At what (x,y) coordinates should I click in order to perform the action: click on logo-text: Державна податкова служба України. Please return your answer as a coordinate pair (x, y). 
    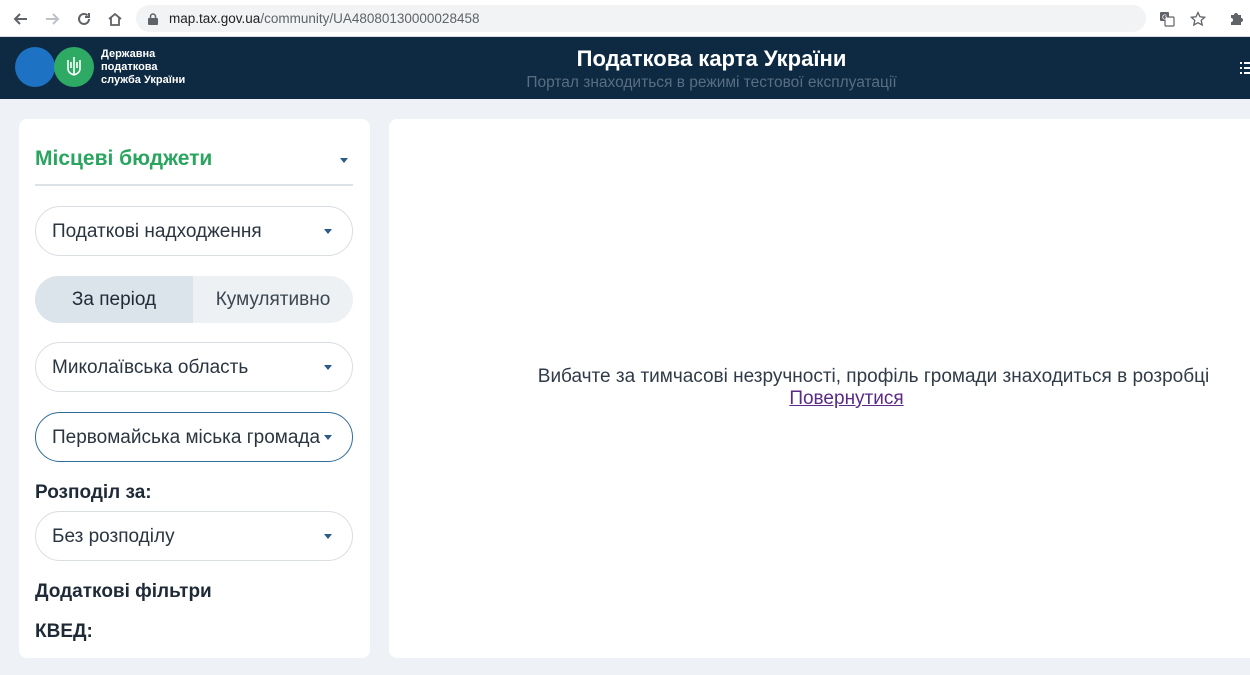
    Looking at the image, I should click on (143, 67).